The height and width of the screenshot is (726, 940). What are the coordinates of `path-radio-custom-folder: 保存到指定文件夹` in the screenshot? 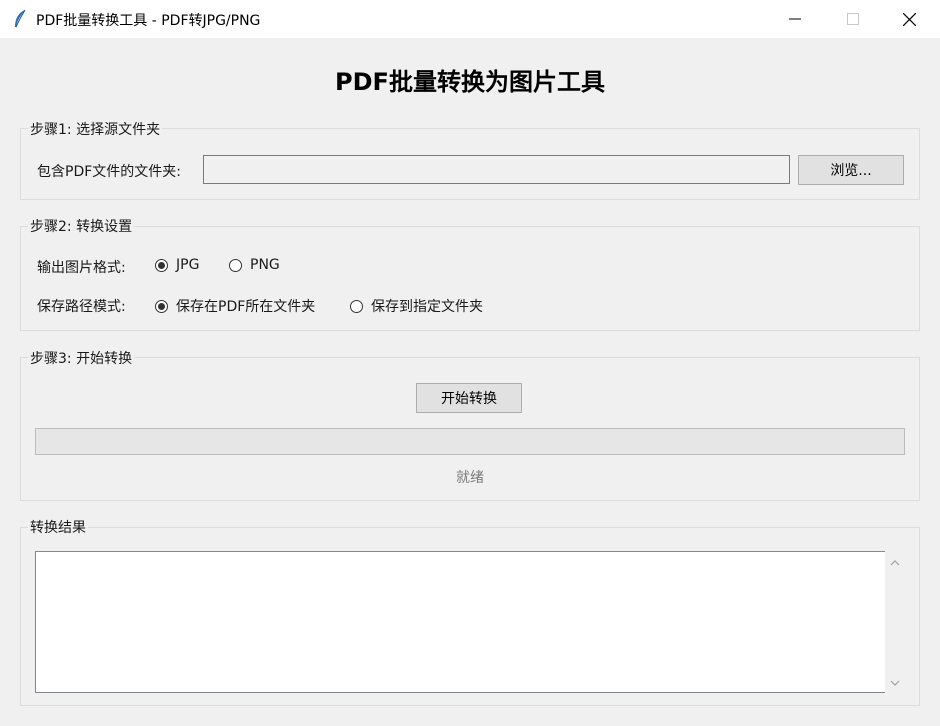 It's located at (416, 306).